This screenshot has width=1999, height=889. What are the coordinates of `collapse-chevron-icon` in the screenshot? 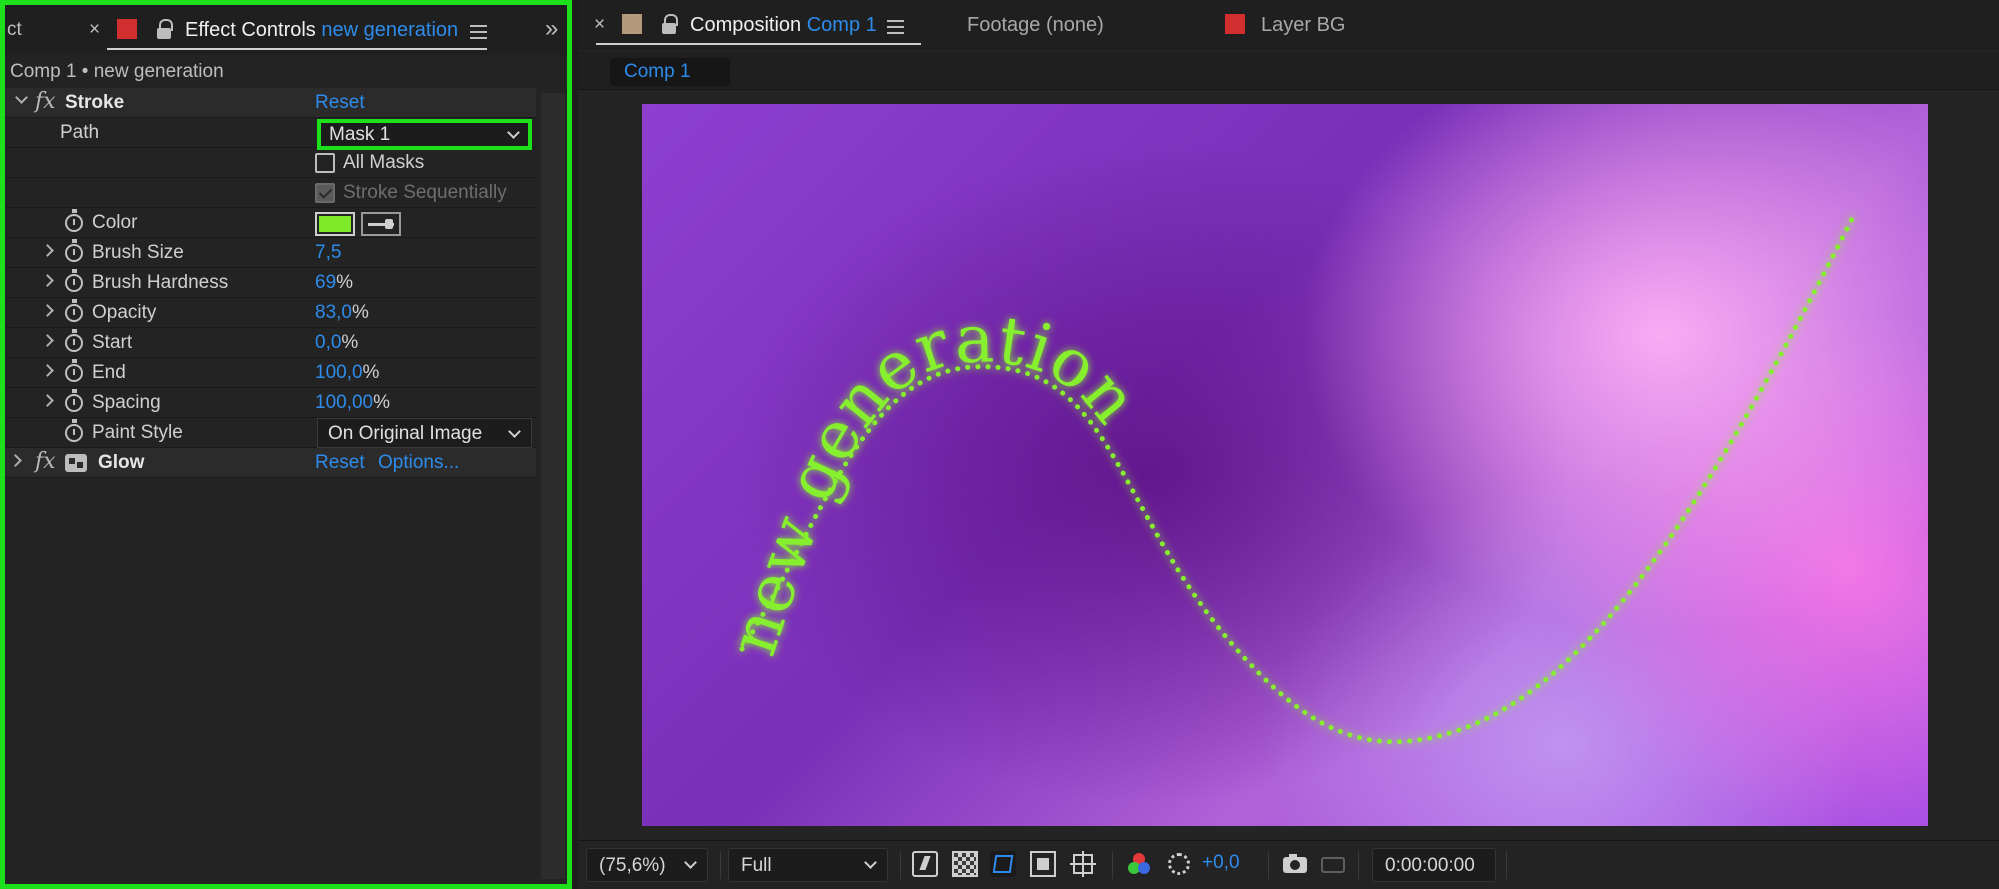 It's located at (21, 97).